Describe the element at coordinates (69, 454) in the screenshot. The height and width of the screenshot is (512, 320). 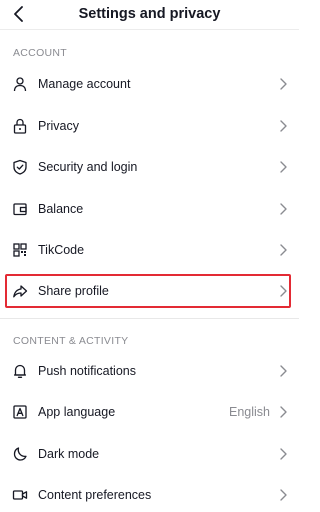
I see `row-label: Dark mode` at that location.